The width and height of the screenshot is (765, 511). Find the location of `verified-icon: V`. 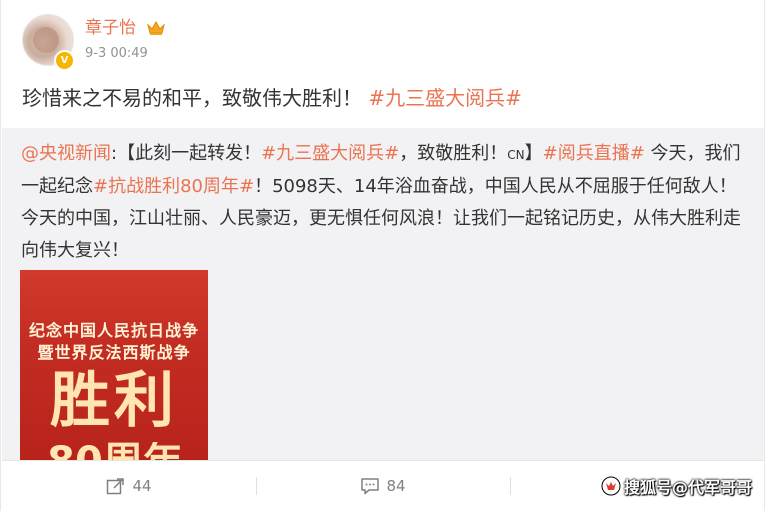

verified-icon: V is located at coordinates (64, 60).